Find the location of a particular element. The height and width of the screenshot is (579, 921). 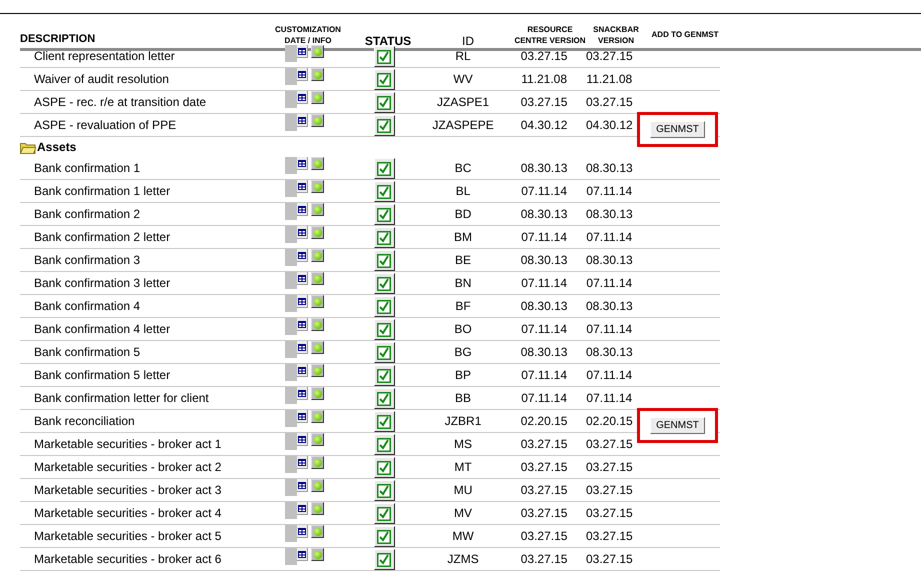

status-header: STATUS is located at coordinates (388, 41).